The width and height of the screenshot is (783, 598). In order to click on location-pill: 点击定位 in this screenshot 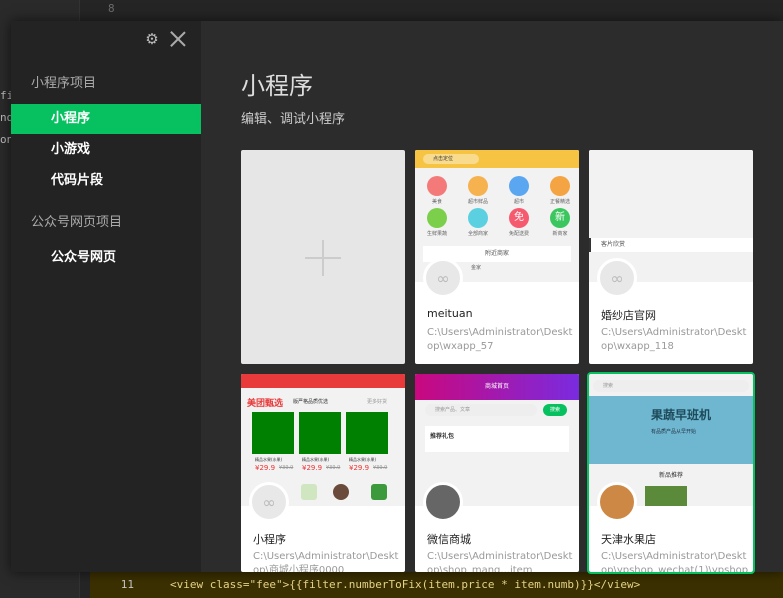, I will do `click(451, 159)`.